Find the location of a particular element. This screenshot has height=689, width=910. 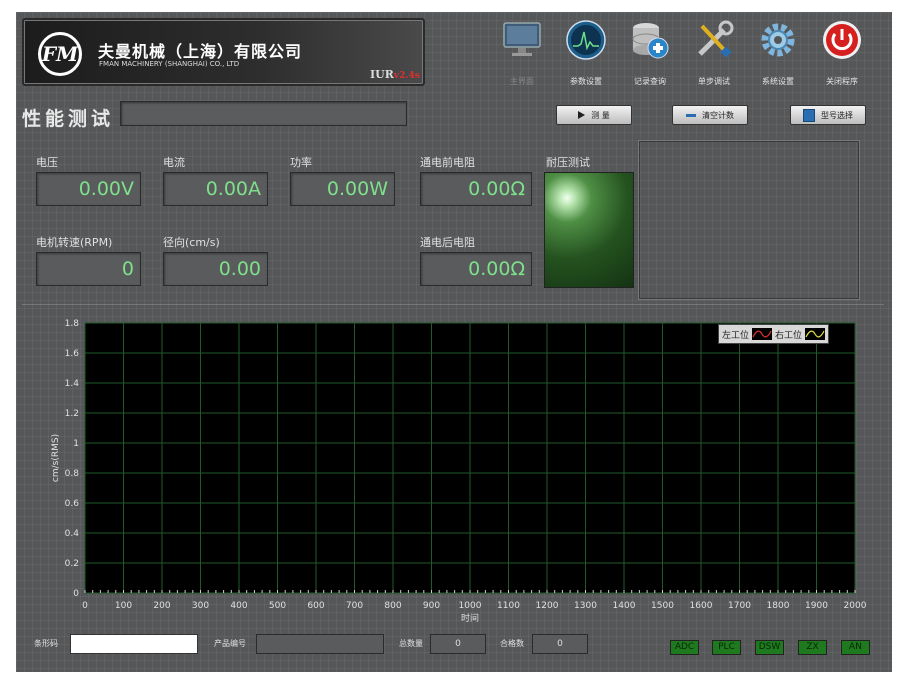

legend-left-swatch is located at coordinates (762, 334).